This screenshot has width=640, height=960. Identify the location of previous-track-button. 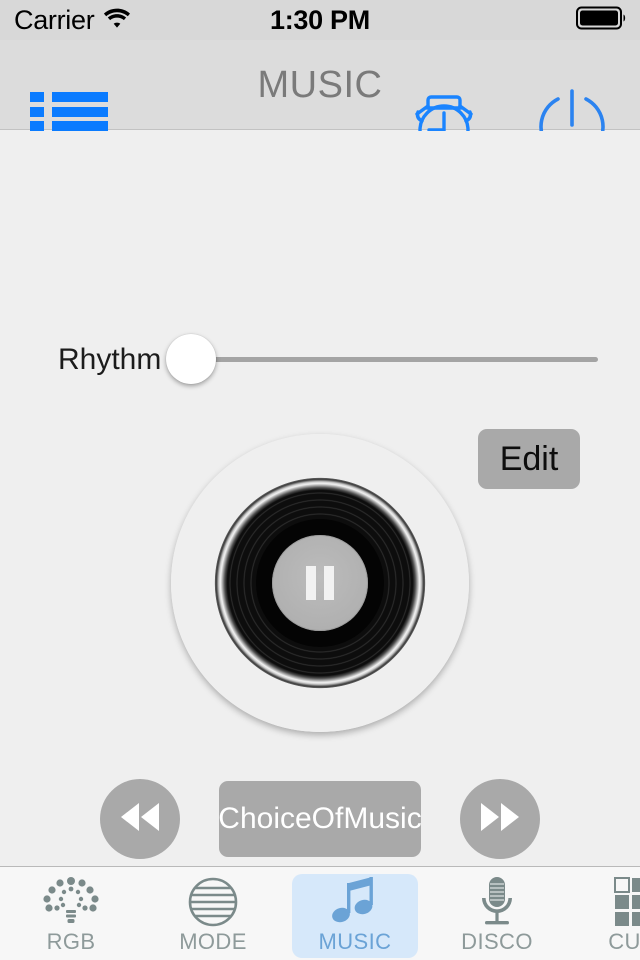
(140, 819).